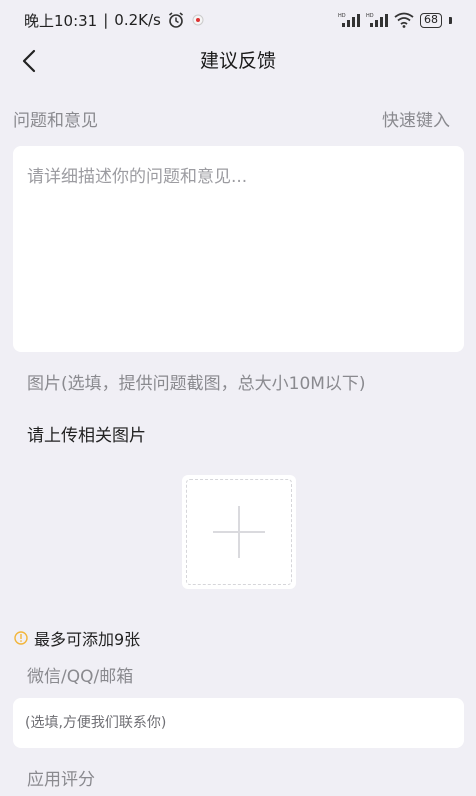 The width and height of the screenshot is (476, 796). Describe the element at coordinates (61, 780) in the screenshot. I see `rating-label: 应用评分` at that location.